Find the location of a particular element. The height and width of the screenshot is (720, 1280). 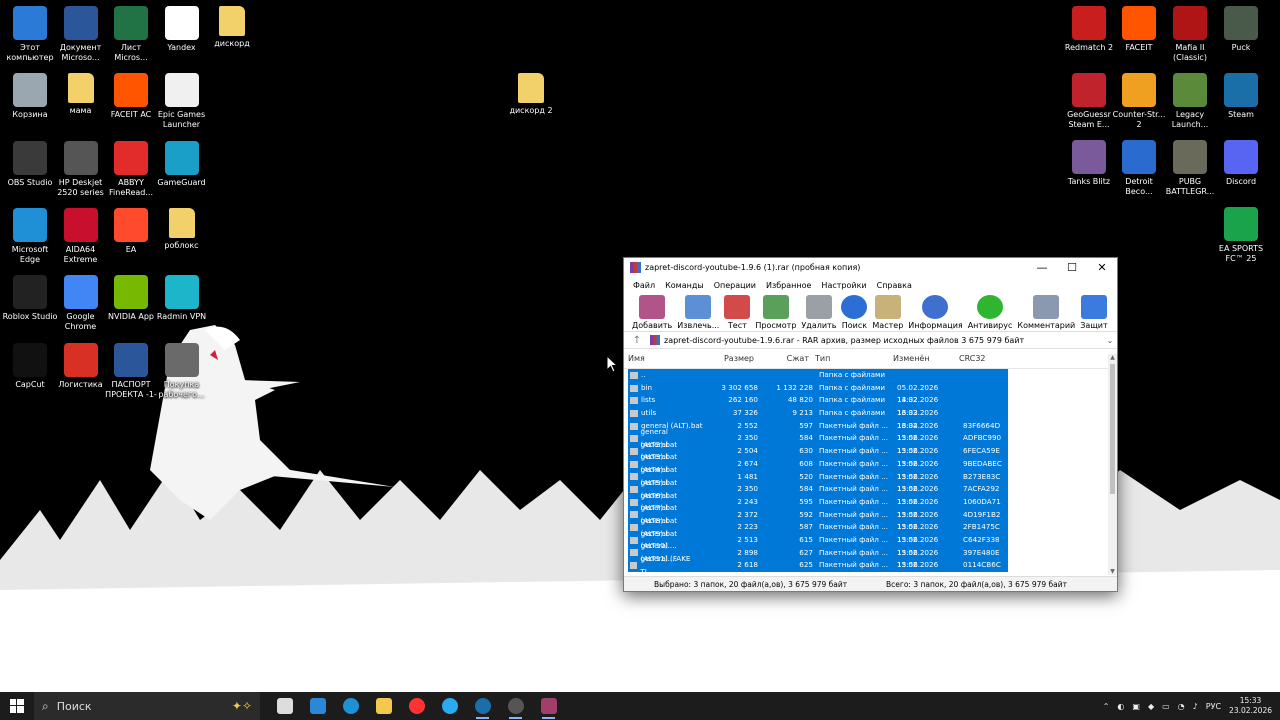

desktop-icon: Microsoft Edge is located at coordinates (30, 236).